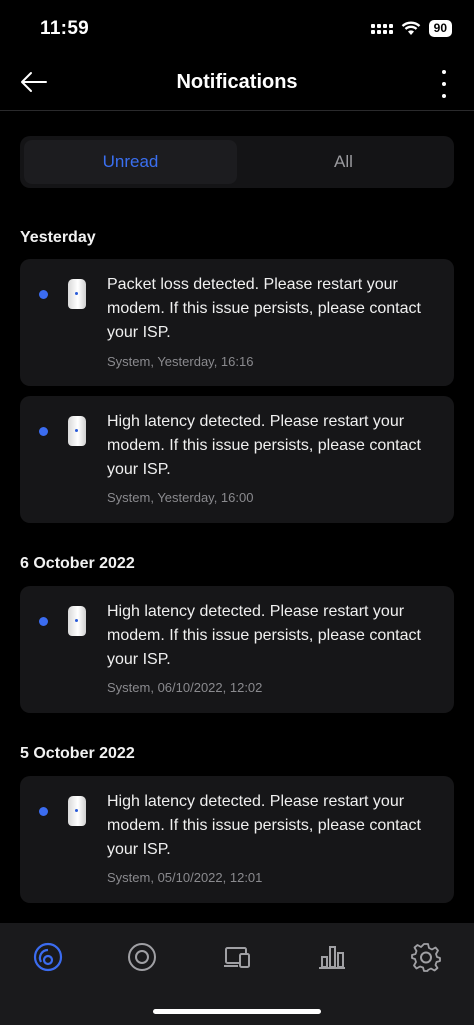 The image size is (474, 1025). What do you see at coordinates (237, 1011) in the screenshot?
I see `home-indicator` at bounding box center [237, 1011].